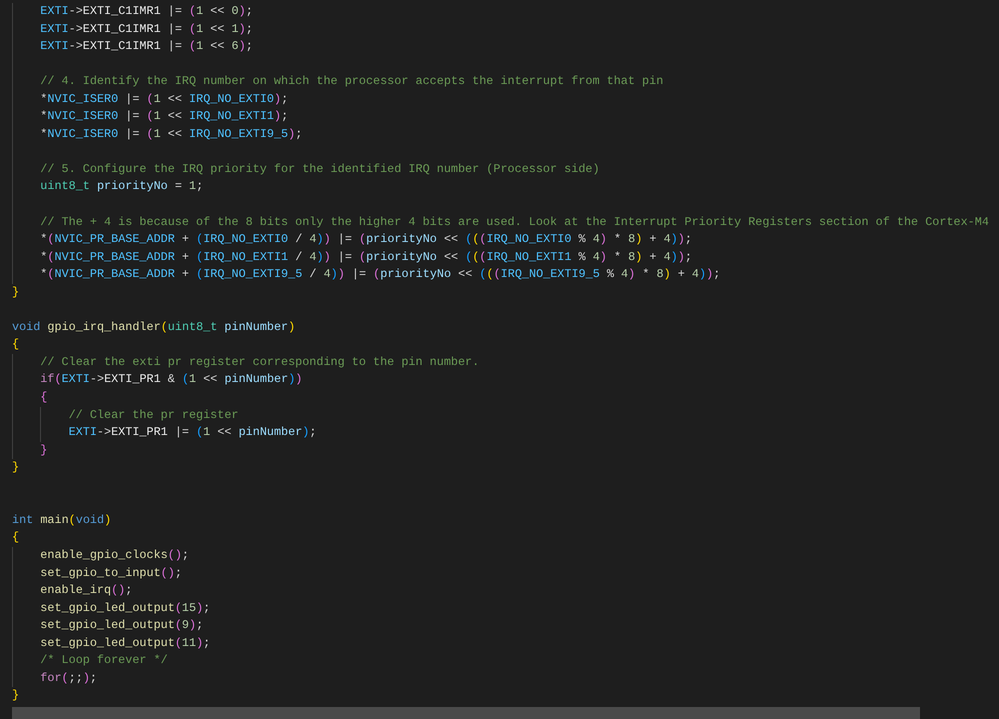 The width and height of the screenshot is (999, 719). What do you see at coordinates (171, 379) in the screenshot?
I see `code-line: if(EXTI->EXTI_PR1 & (1 << pinNumber))` at bounding box center [171, 379].